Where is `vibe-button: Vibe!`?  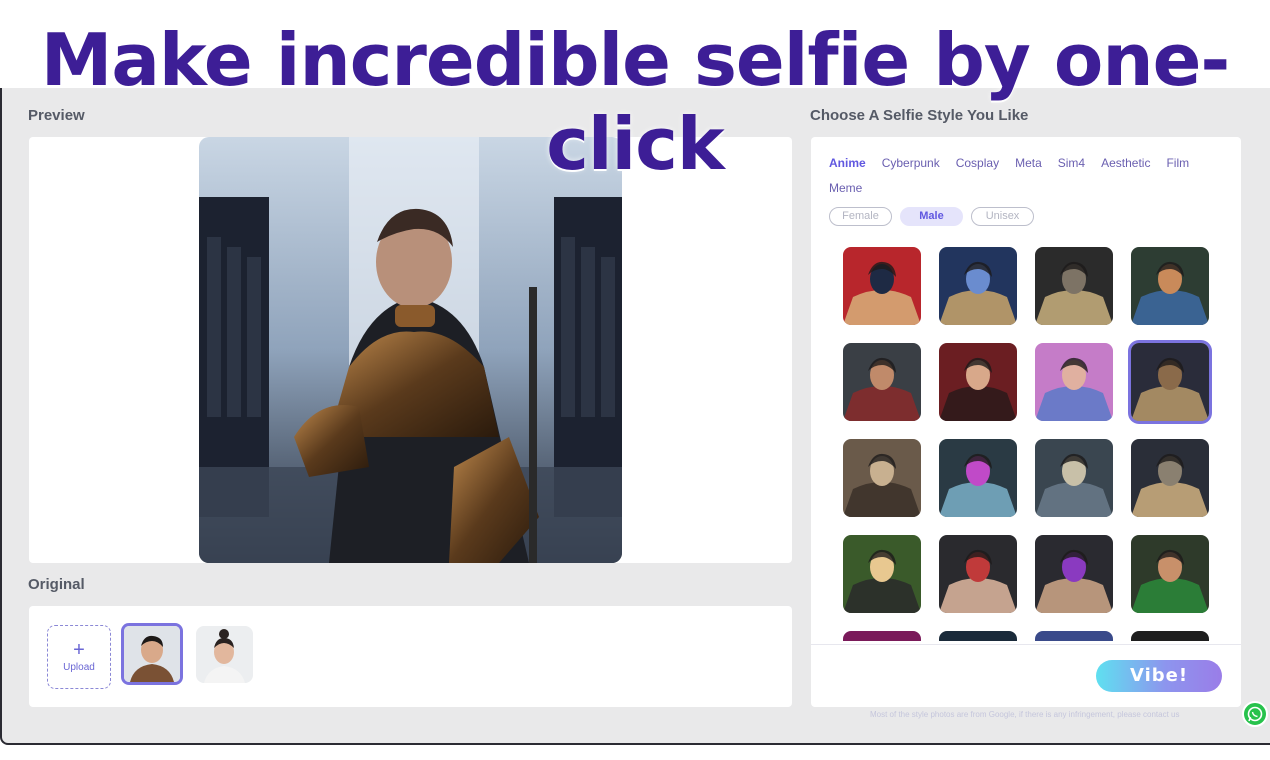 vibe-button: Vibe! is located at coordinates (1159, 676).